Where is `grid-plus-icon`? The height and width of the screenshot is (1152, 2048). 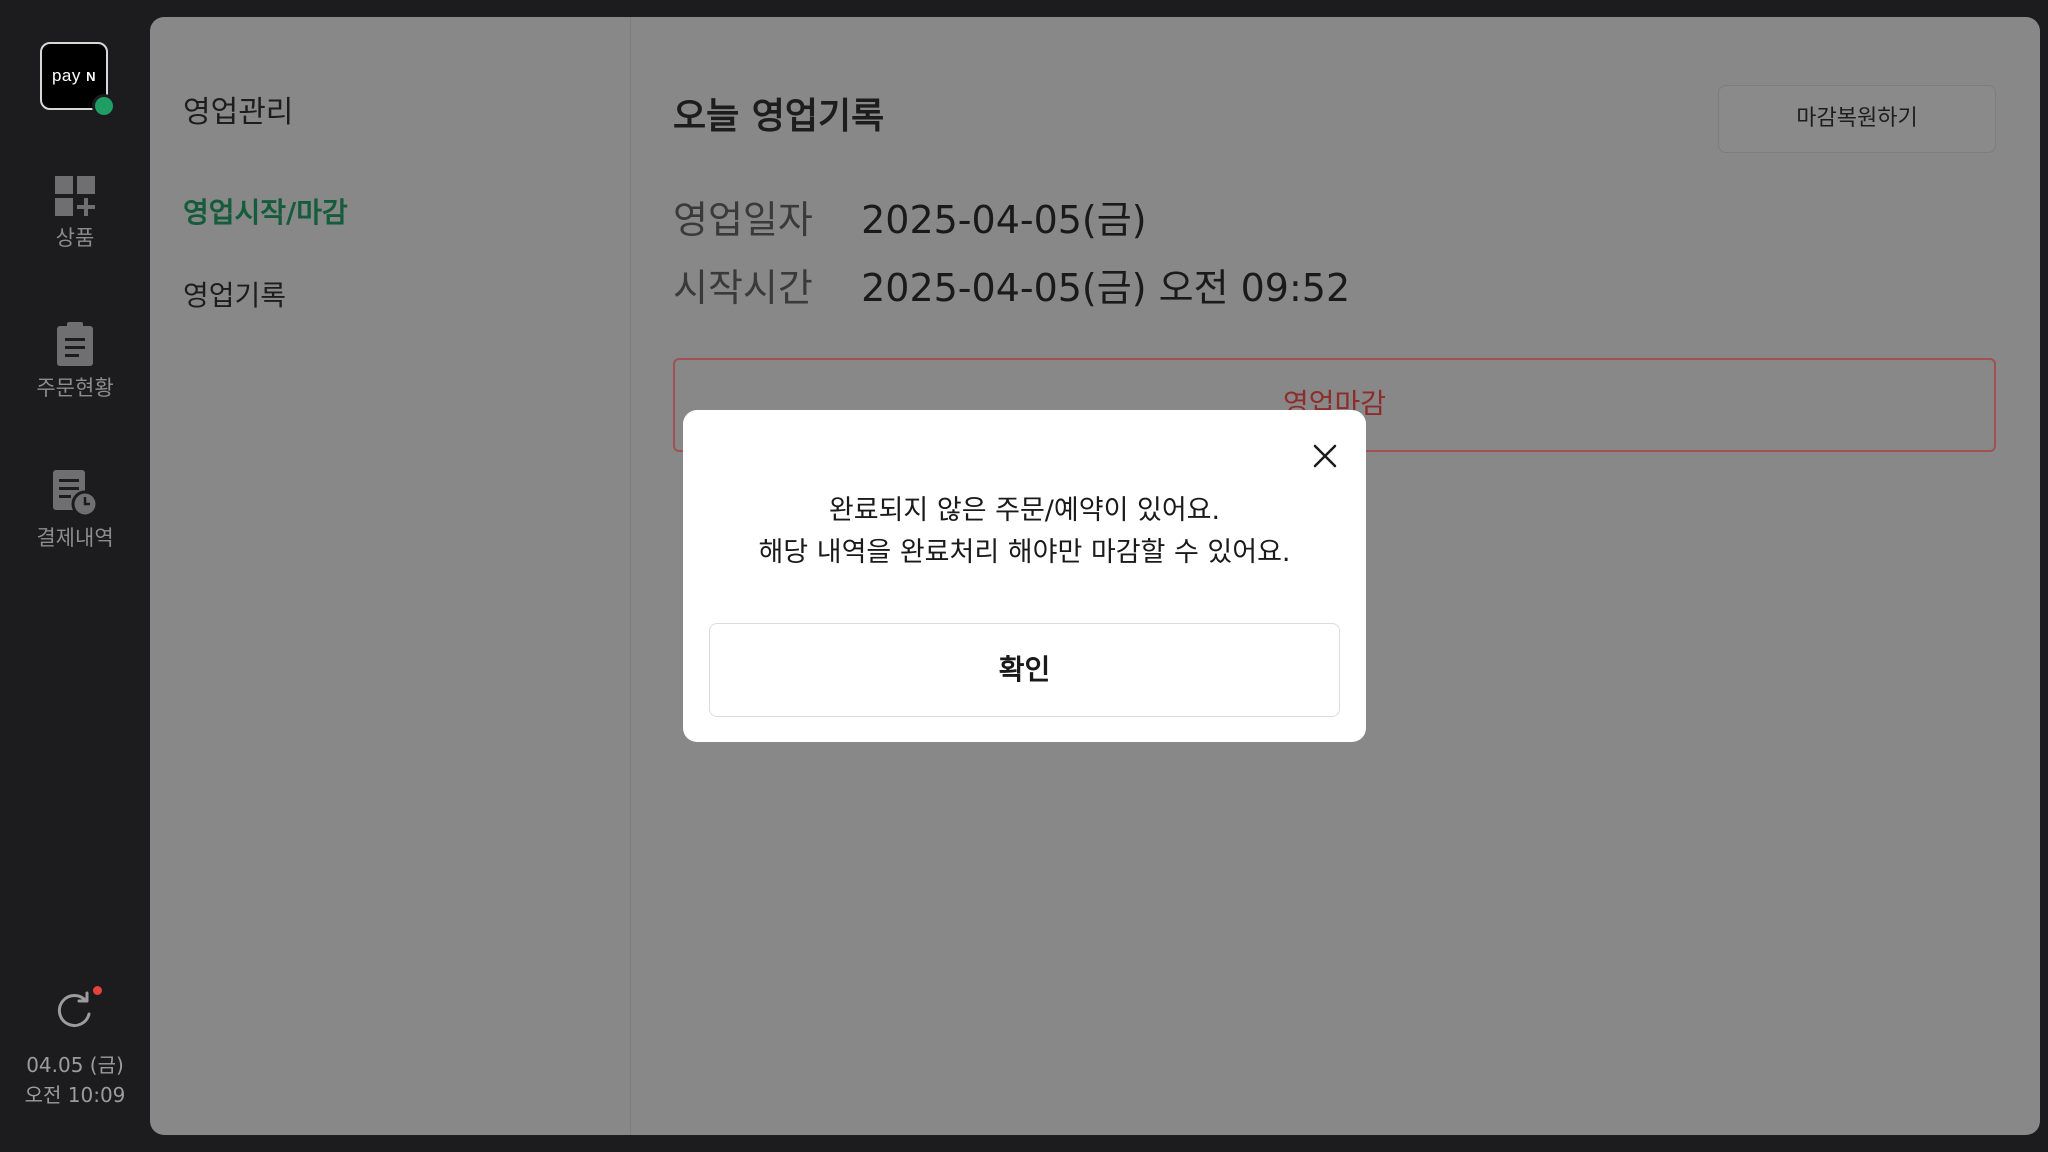 grid-plus-icon is located at coordinates (75, 196).